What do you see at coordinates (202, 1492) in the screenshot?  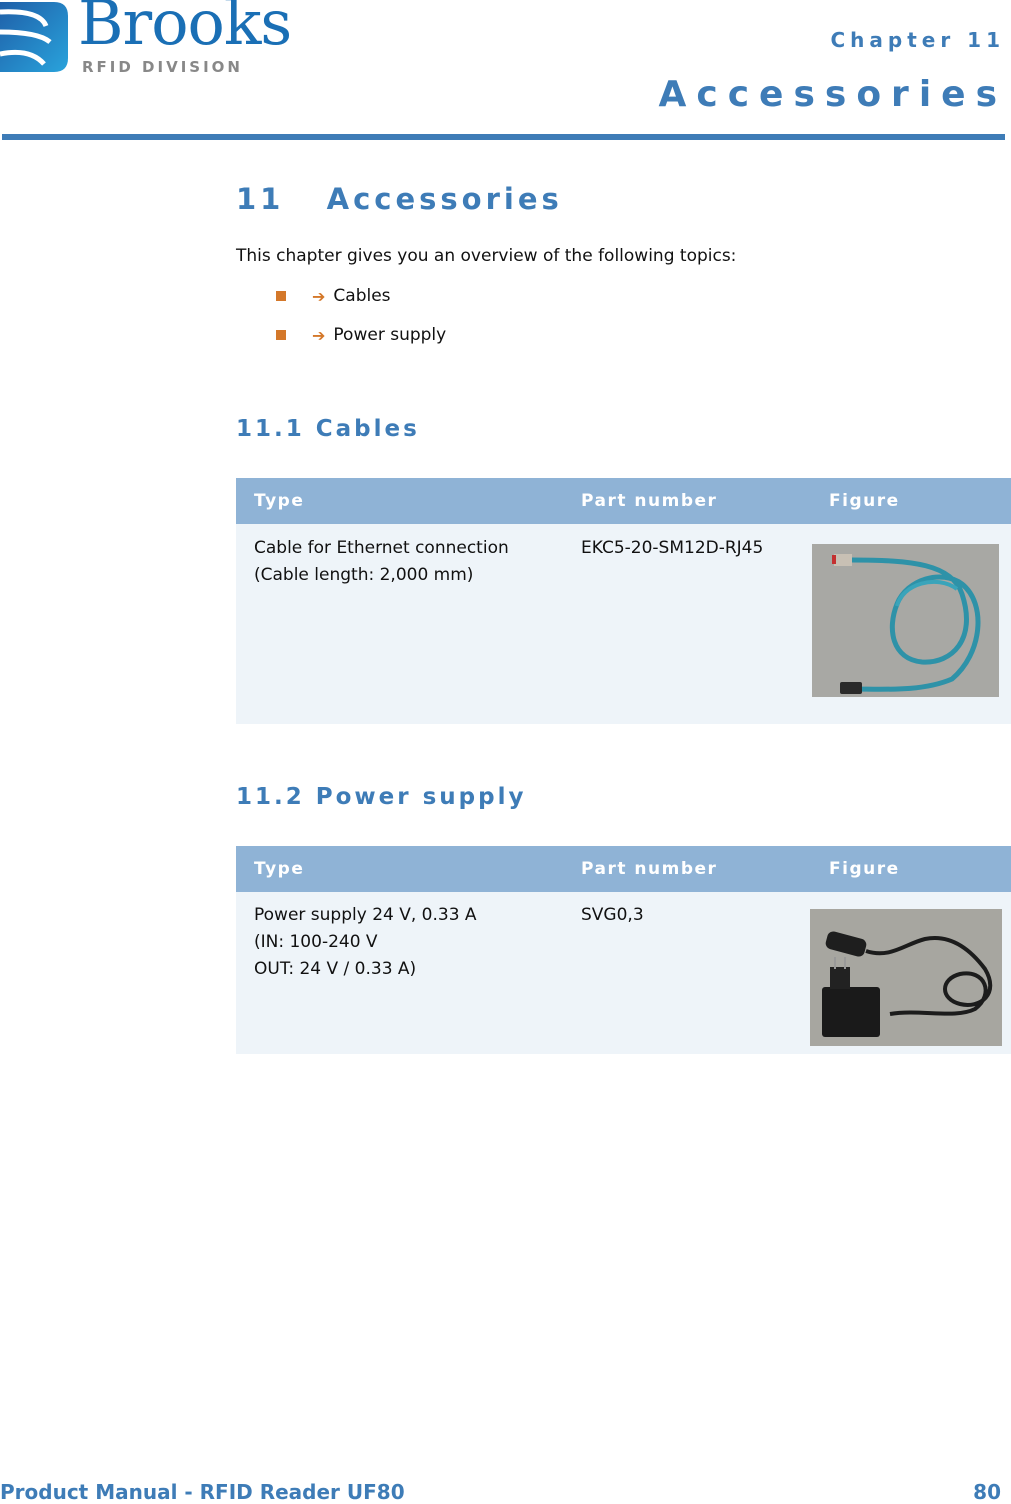 I see `footer-document-title: Product Manual - RFID Reader UF80` at bounding box center [202, 1492].